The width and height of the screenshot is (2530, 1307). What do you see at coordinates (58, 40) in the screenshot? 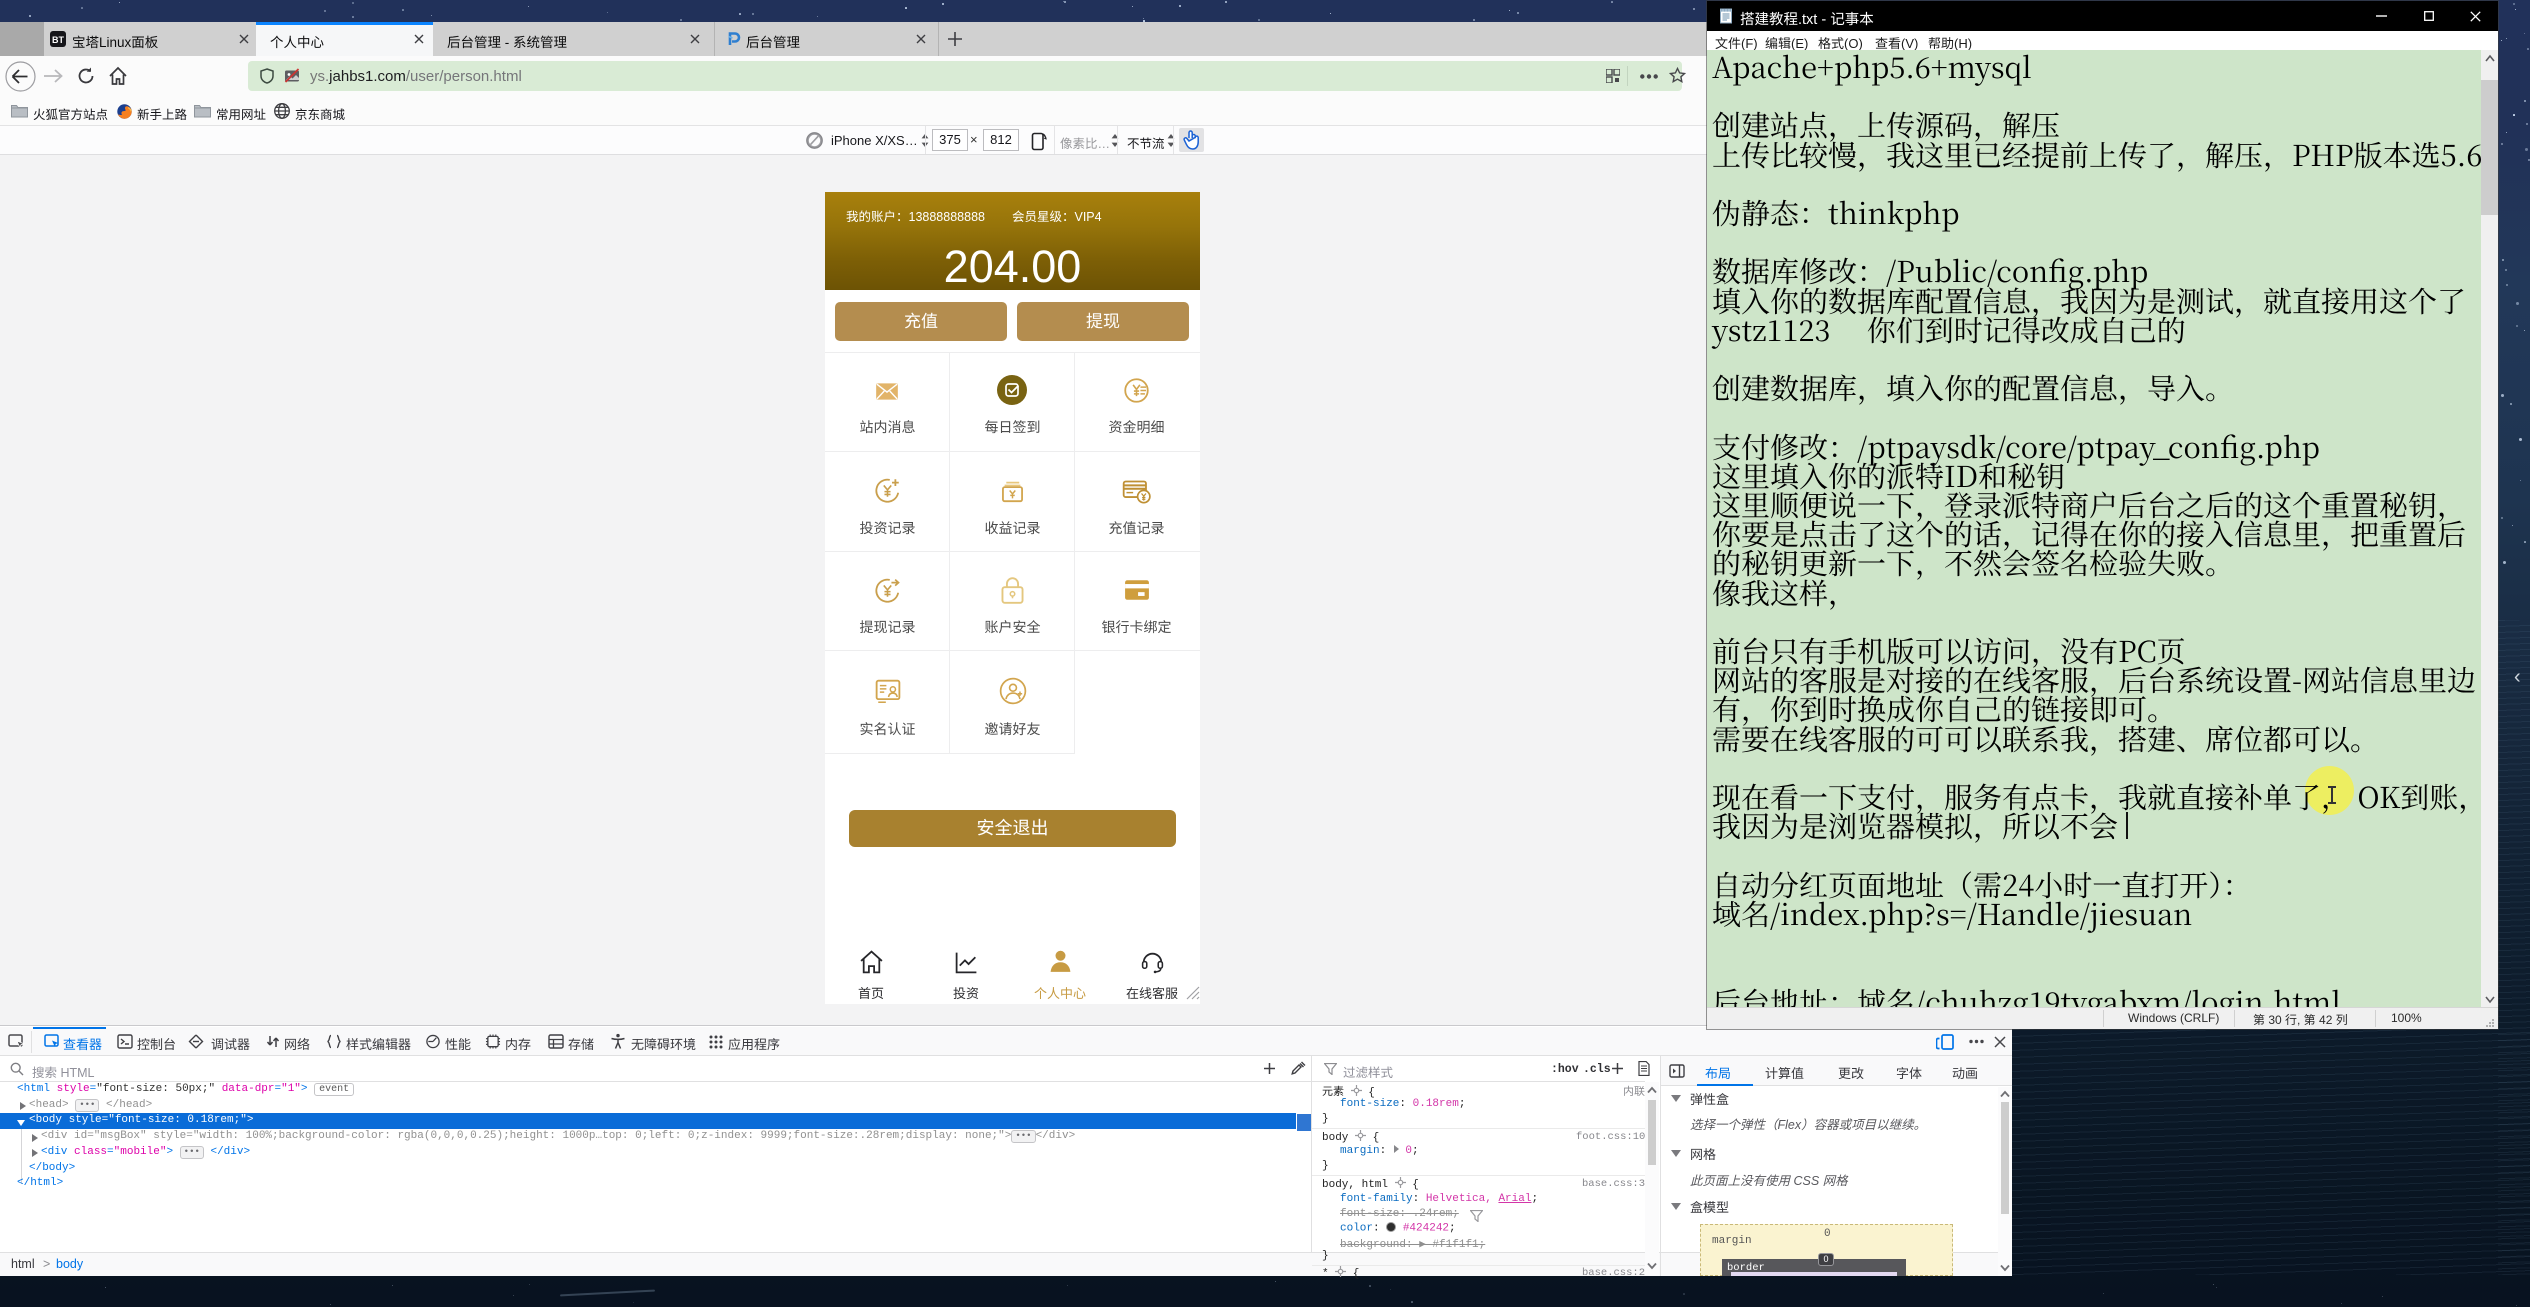
I see `svg-text: BT` at bounding box center [58, 40].